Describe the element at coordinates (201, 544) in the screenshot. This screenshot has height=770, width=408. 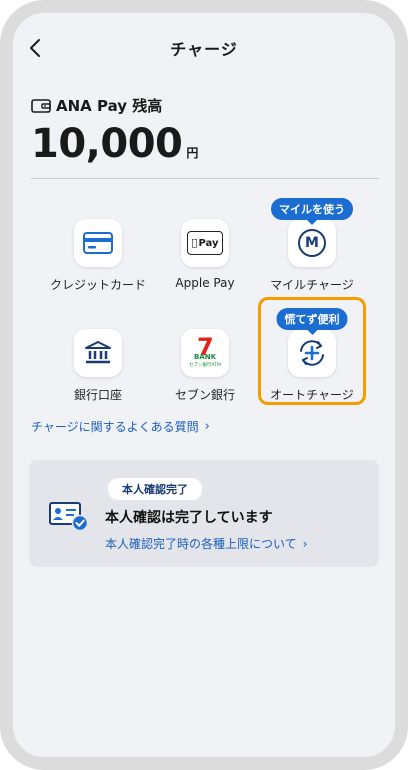
I see `verification-link-text: 本人確認完了時の各種上限について` at that location.